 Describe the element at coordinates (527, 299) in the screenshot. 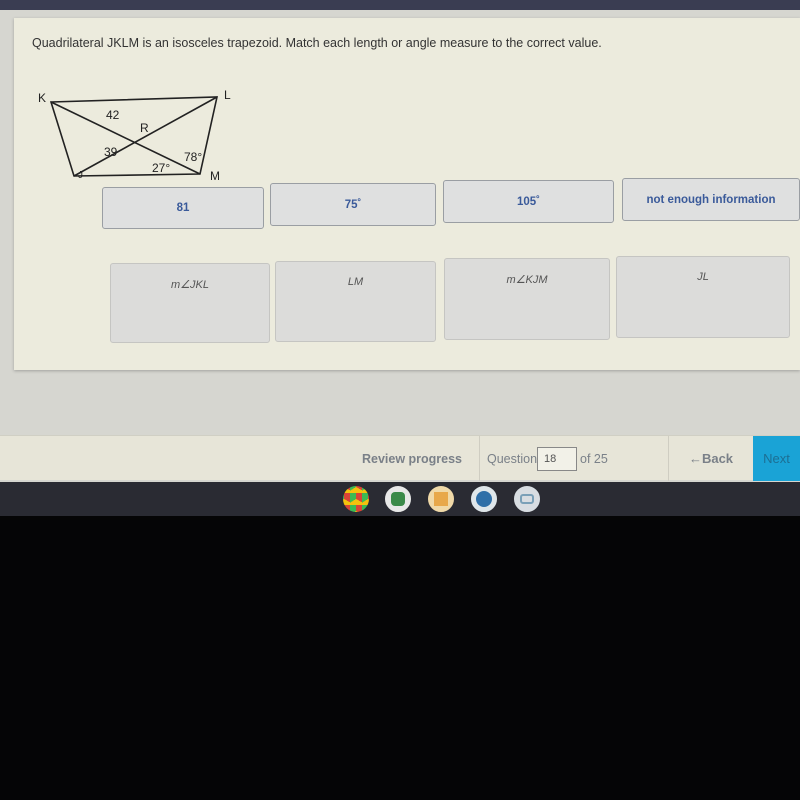

I see `target-m-angle-kjm: m∠KJM` at that location.